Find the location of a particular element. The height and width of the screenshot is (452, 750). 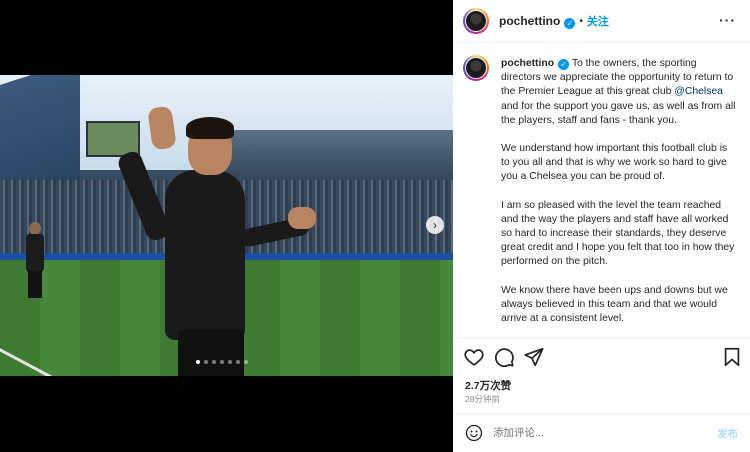

comment-bar: 发布 is located at coordinates (601, 433).